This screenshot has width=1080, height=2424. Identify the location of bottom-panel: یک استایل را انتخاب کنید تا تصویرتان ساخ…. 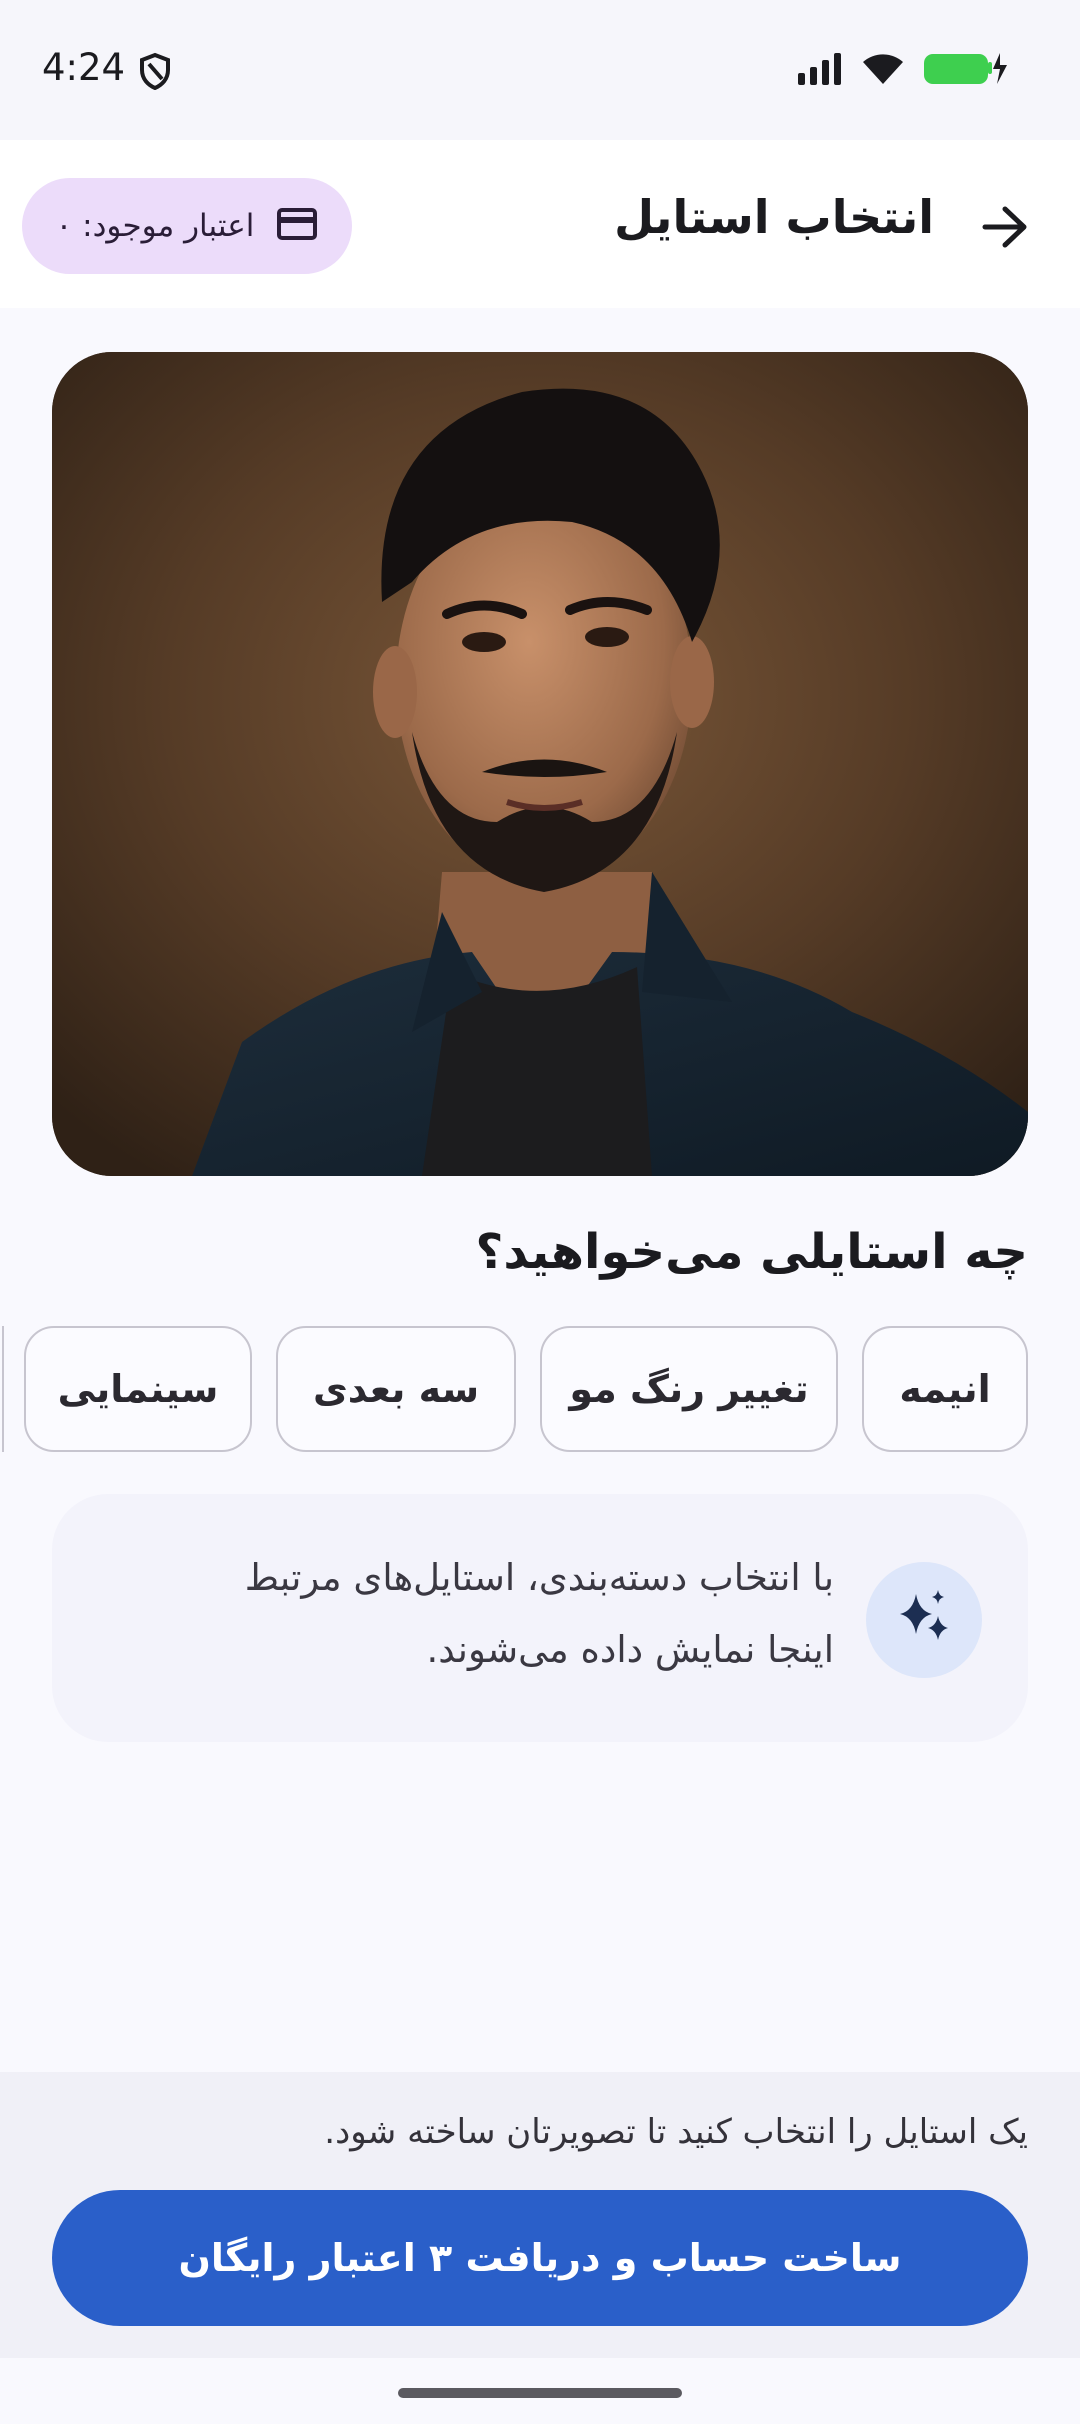
(540, 2215).